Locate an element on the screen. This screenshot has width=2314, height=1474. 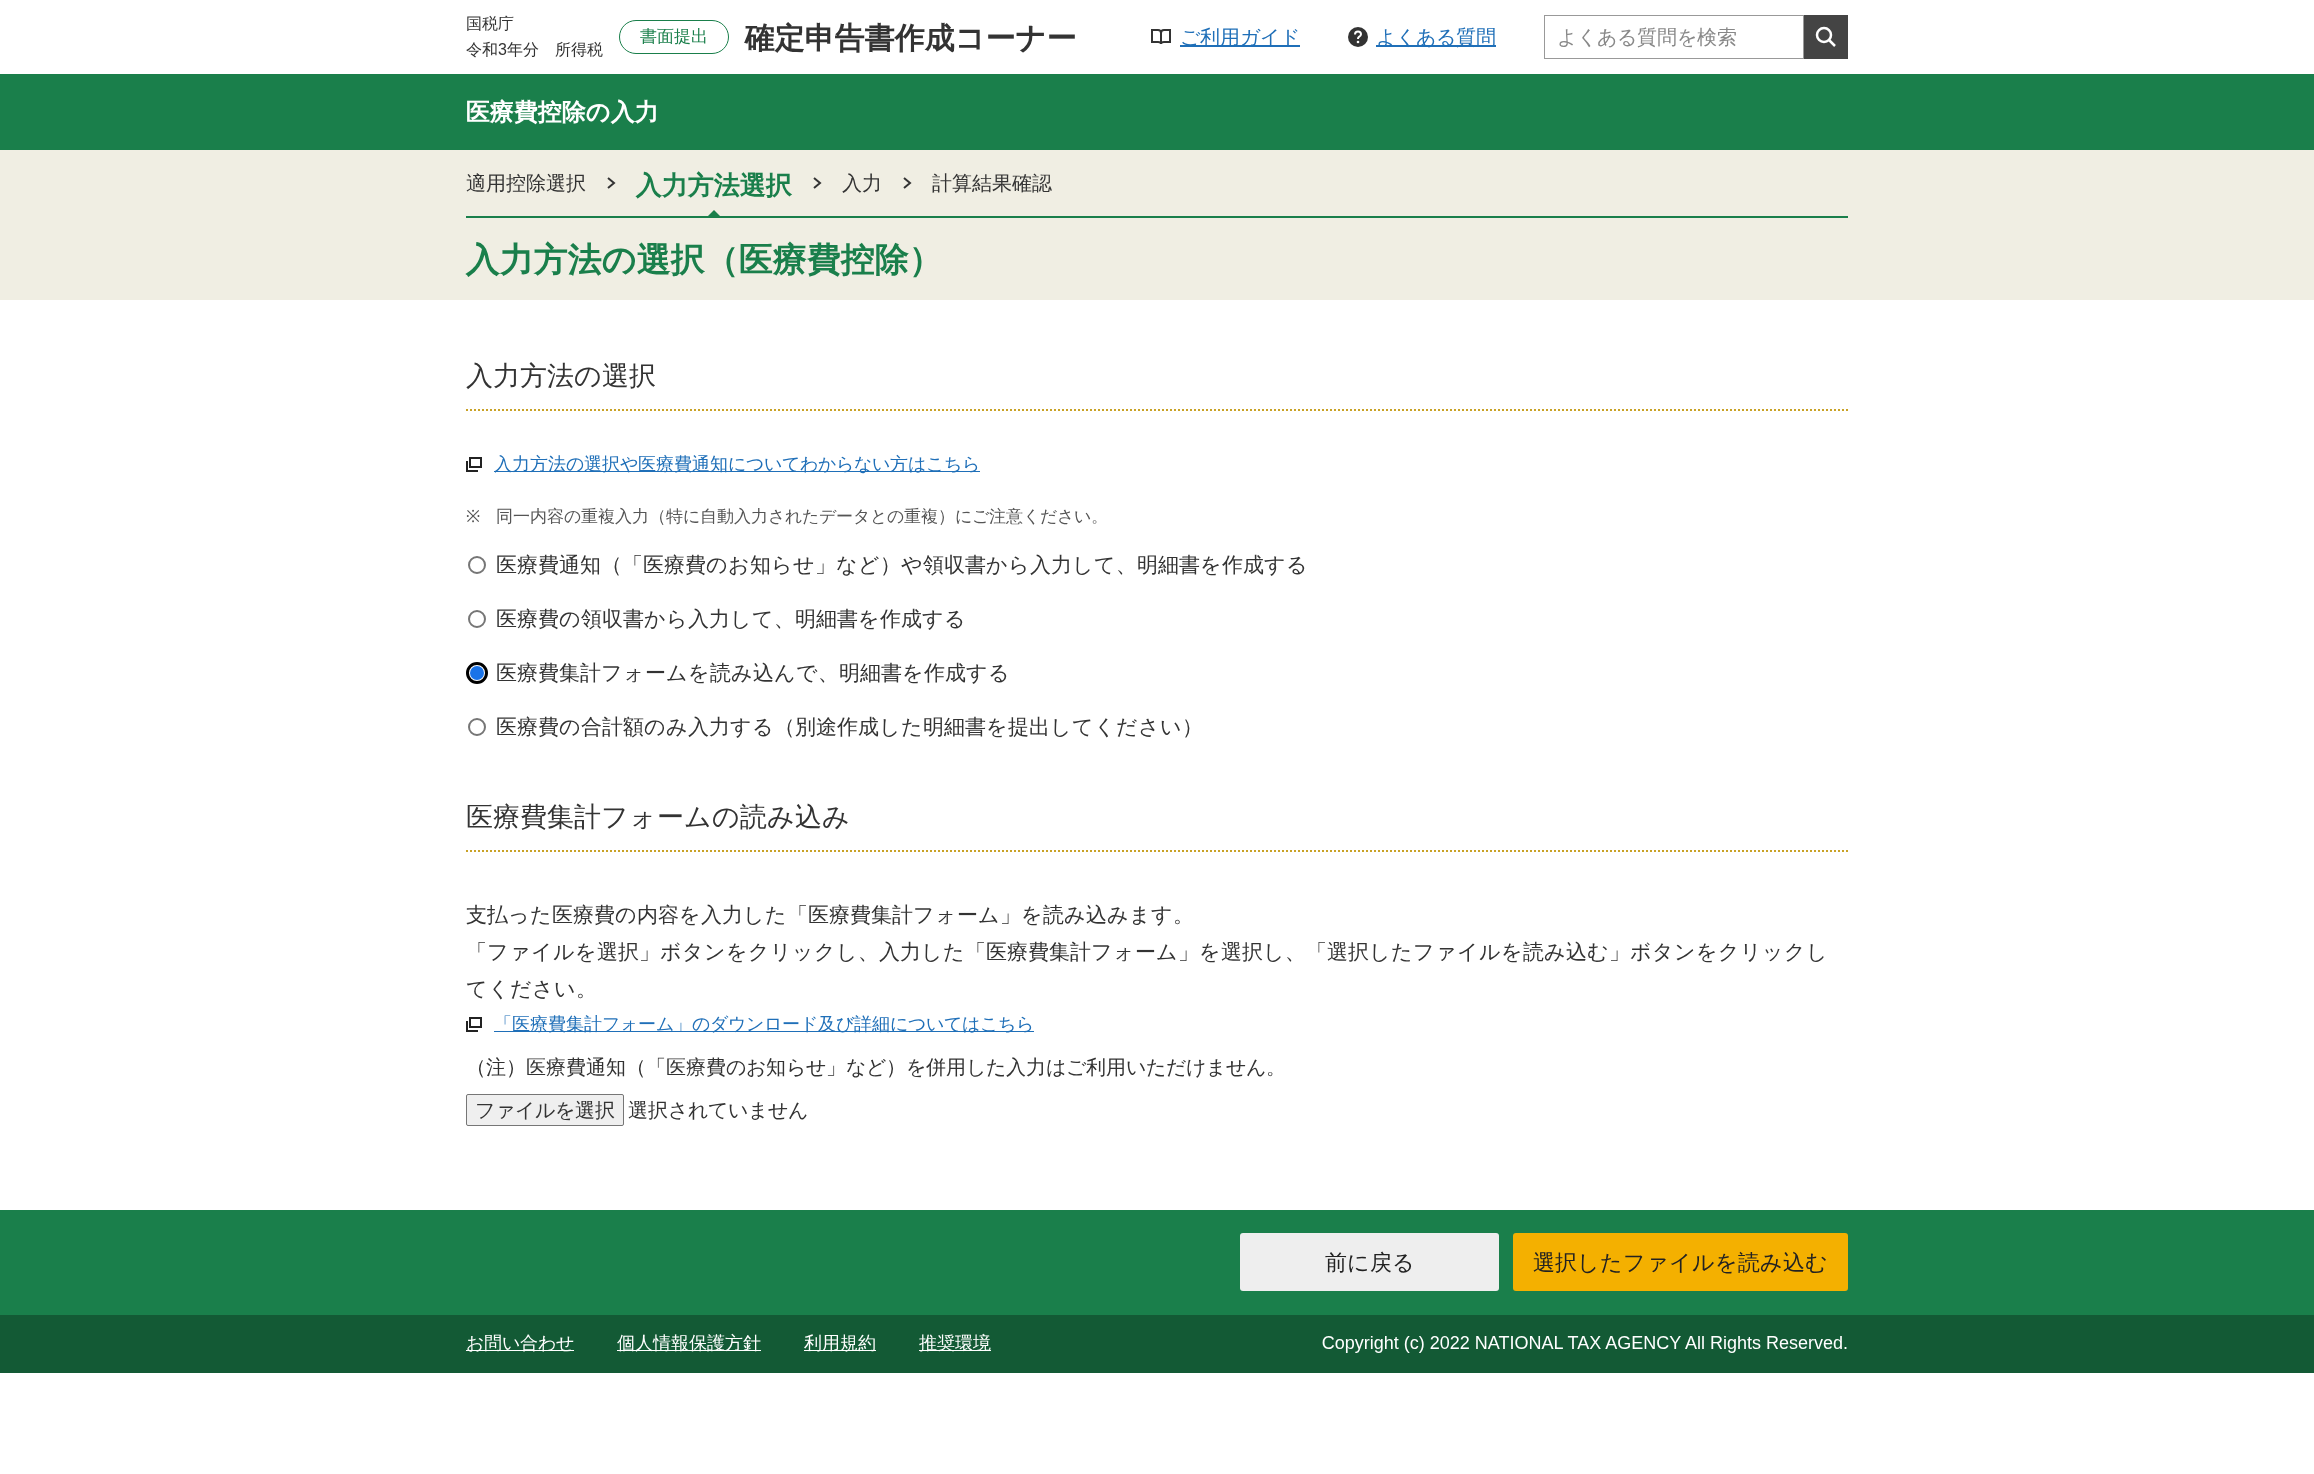
note-mark: ※ is located at coordinates (473, 516).